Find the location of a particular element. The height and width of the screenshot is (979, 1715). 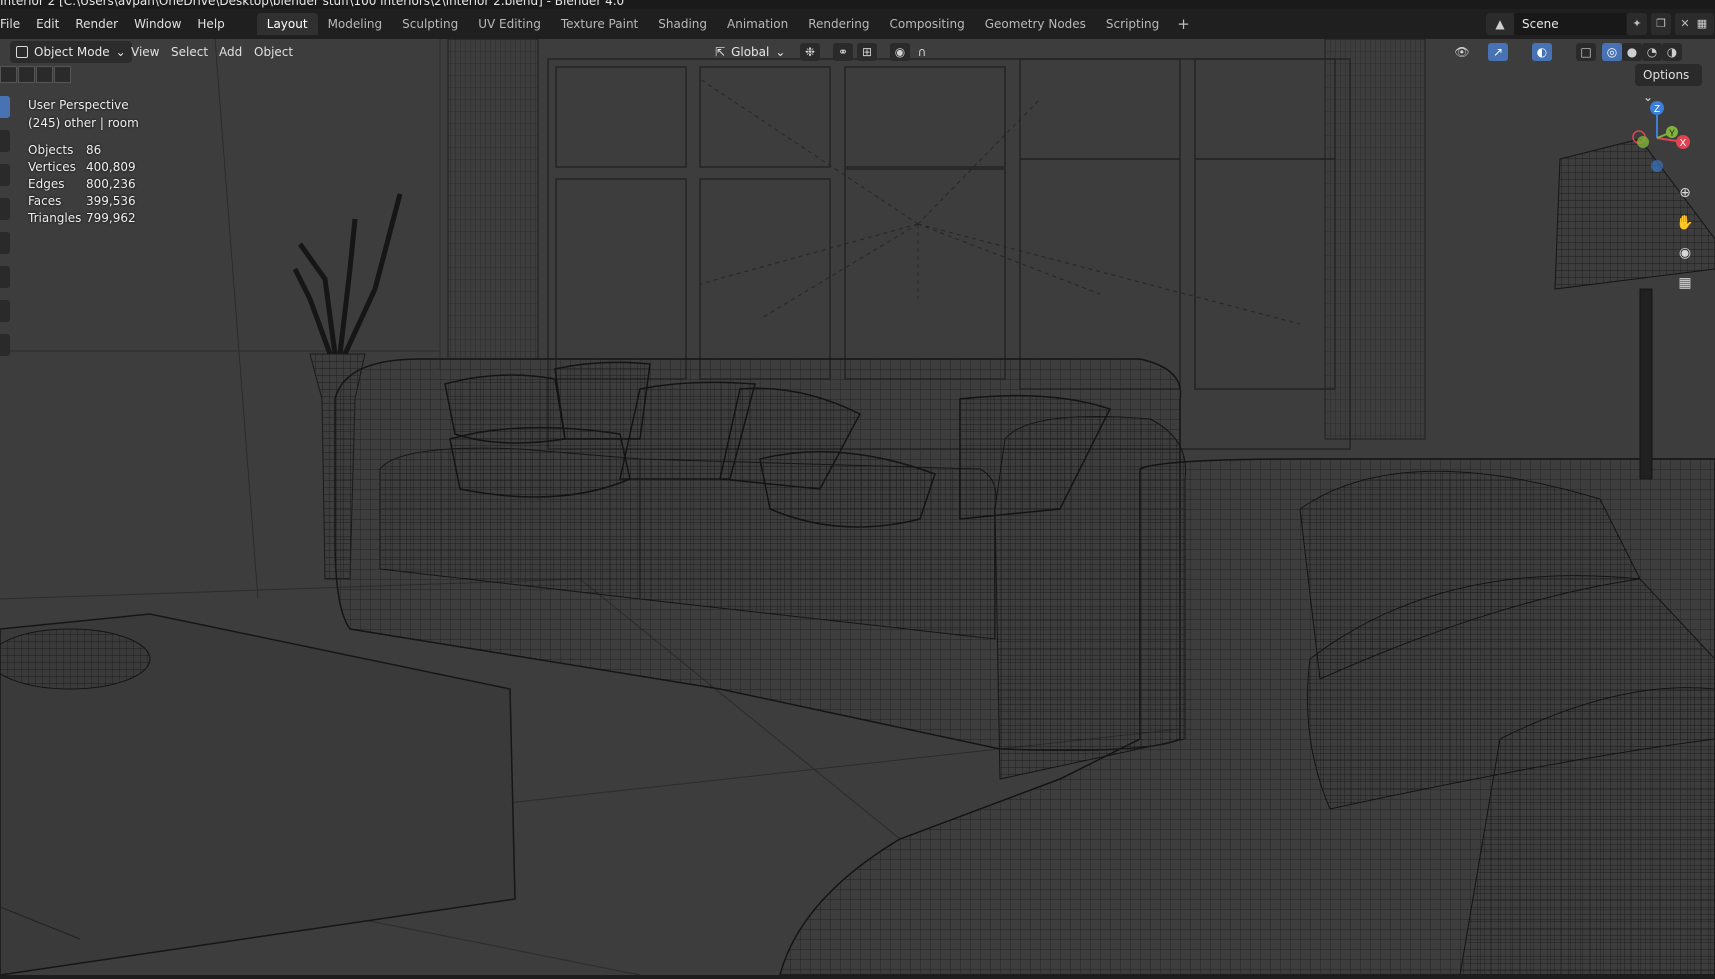

stat-row: Faces 399,536 is located at coordinates (82, 201).